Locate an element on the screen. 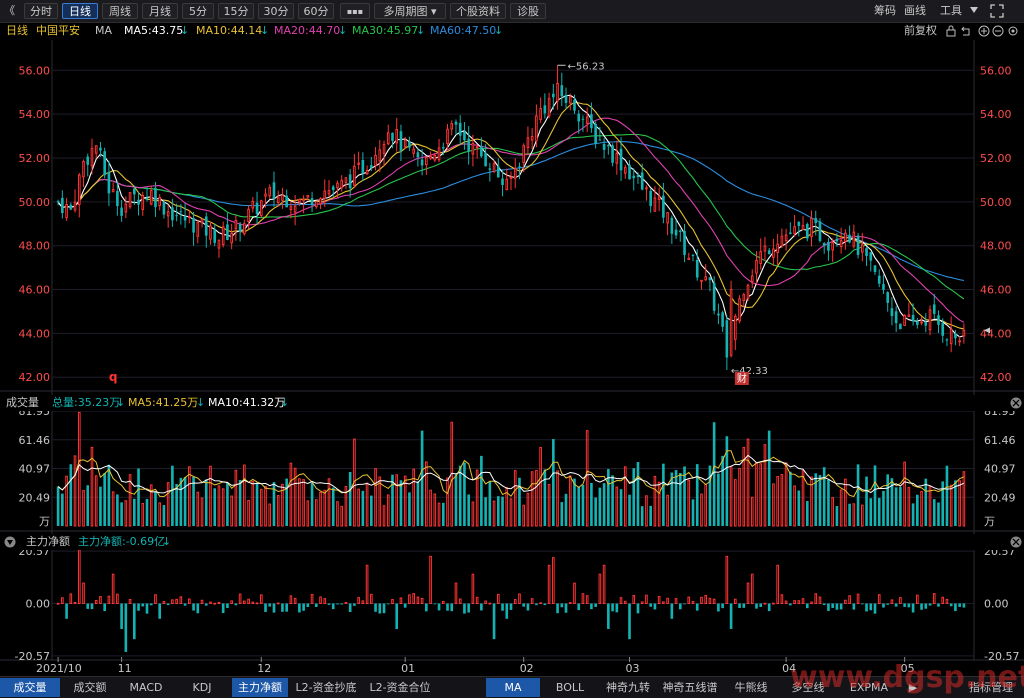  collapse-icon is located at coordinates (10, 542).